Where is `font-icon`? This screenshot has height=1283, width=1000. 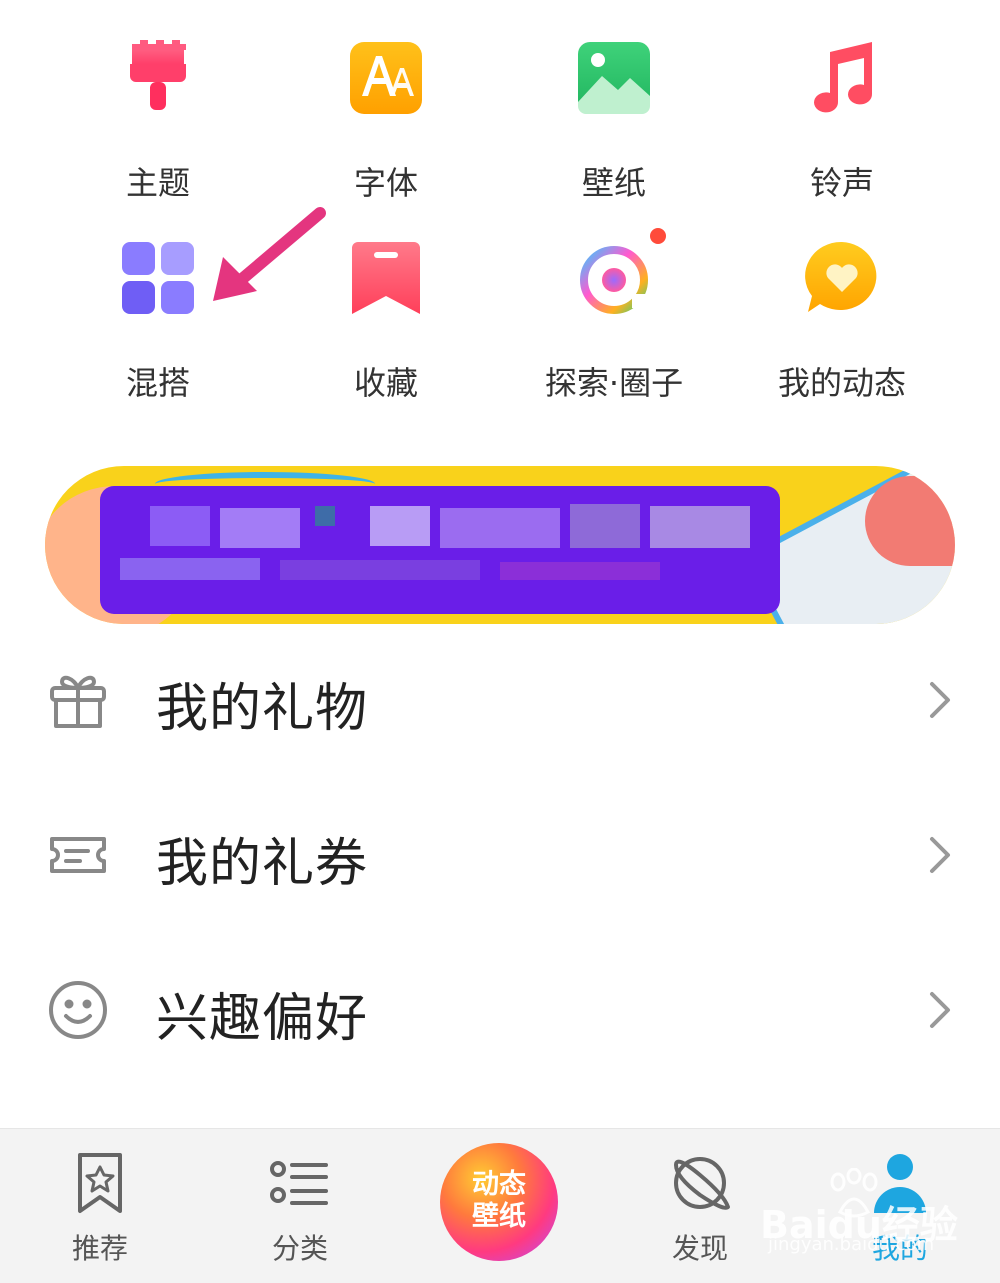 font-icon is located at coordinates (386, 78).